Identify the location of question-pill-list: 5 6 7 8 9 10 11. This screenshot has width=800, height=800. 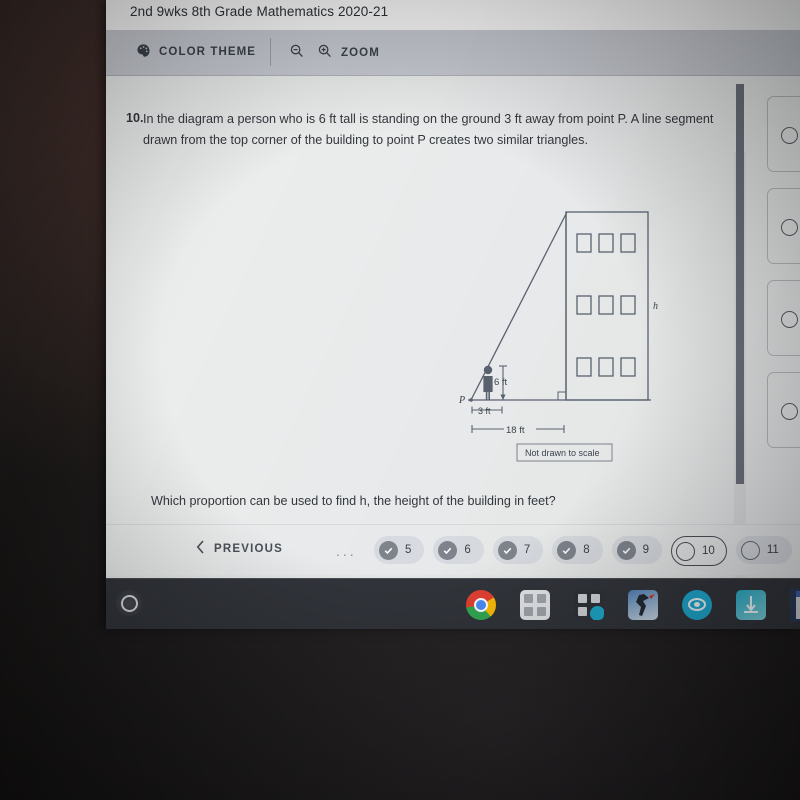
(583, 551).